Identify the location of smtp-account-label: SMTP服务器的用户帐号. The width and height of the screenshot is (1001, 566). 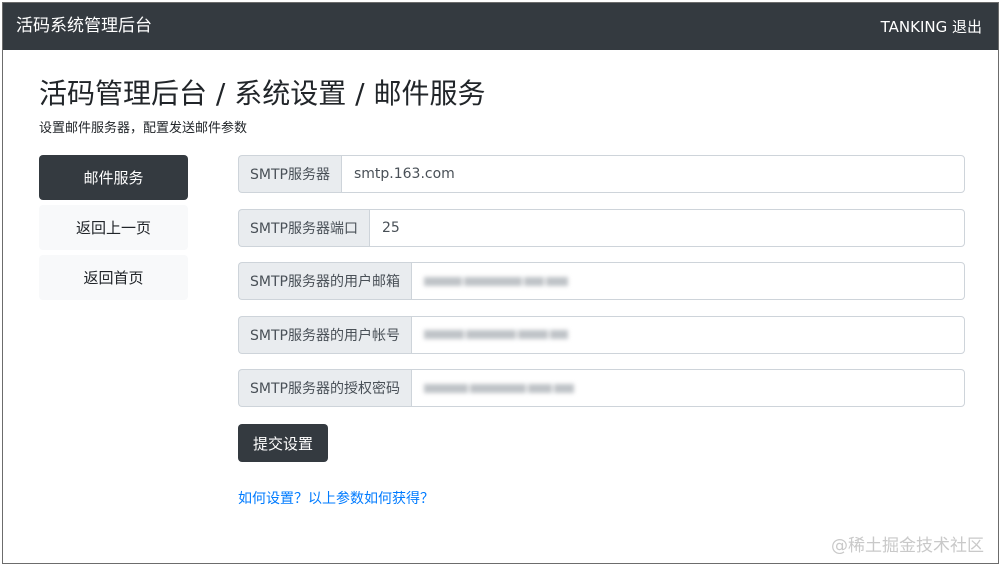
(324, 334).